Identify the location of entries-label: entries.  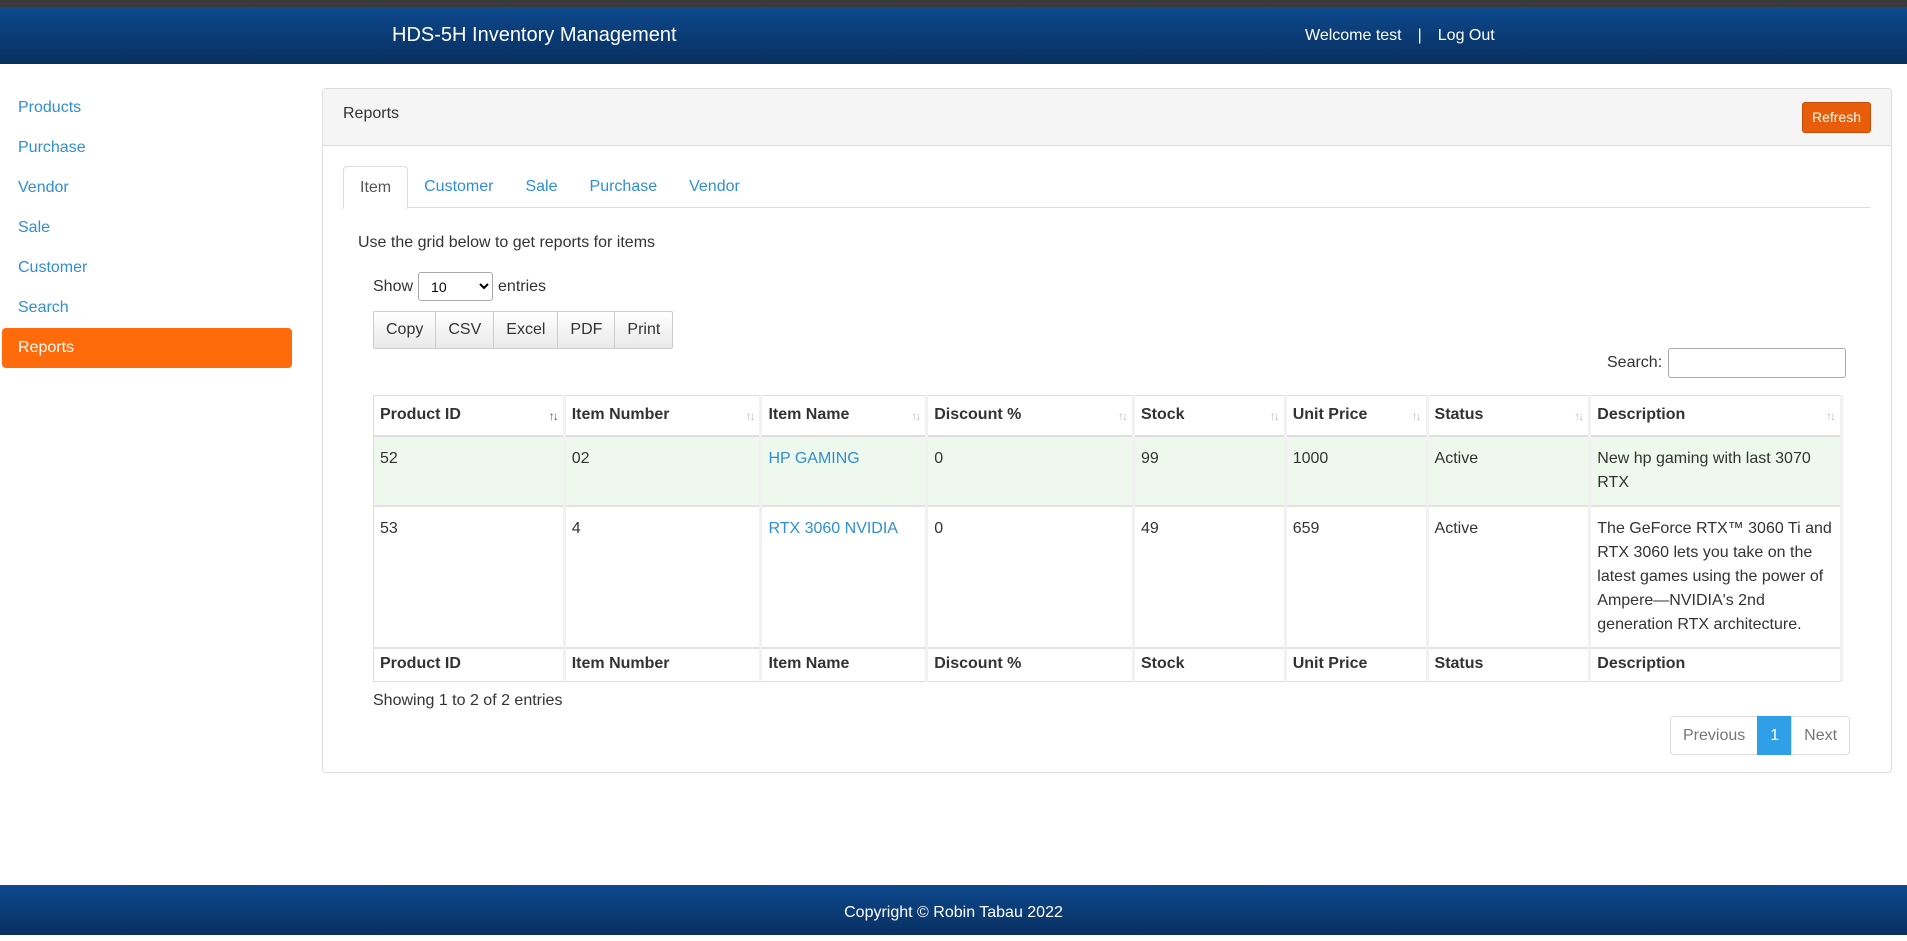
(522, 286).